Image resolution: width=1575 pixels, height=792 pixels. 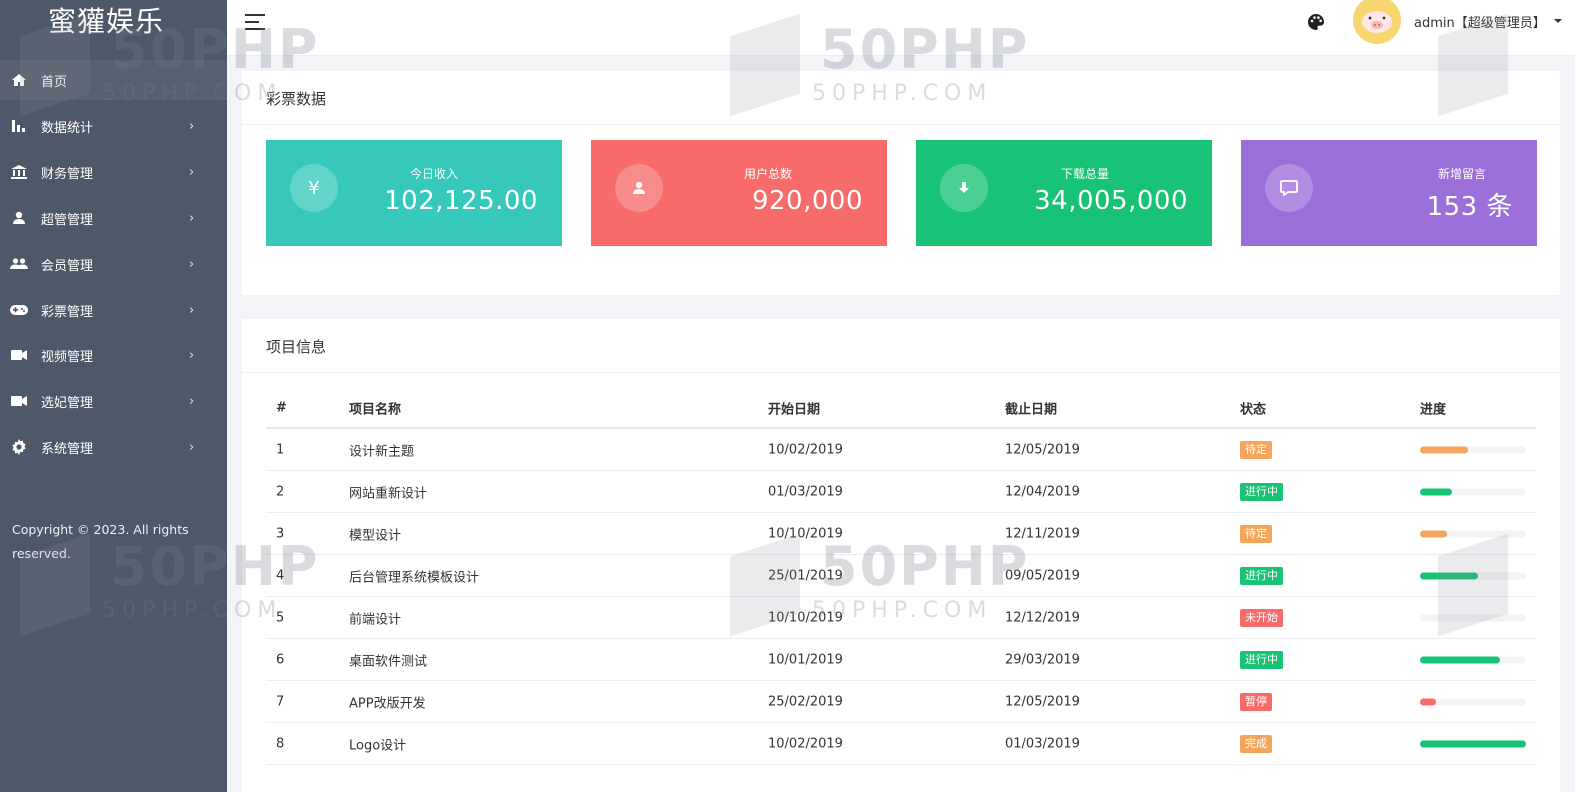 What do you see at coordinates (964, 188) in the screenshot?
I see `download-icon` at bounding box center [964, 188].